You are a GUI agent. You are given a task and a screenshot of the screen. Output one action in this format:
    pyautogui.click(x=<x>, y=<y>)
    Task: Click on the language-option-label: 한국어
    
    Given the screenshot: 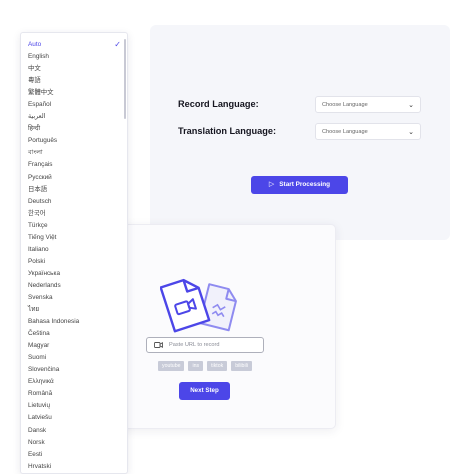 What is the action you would take?
    pyautogui.click(x=37, y=213)
    